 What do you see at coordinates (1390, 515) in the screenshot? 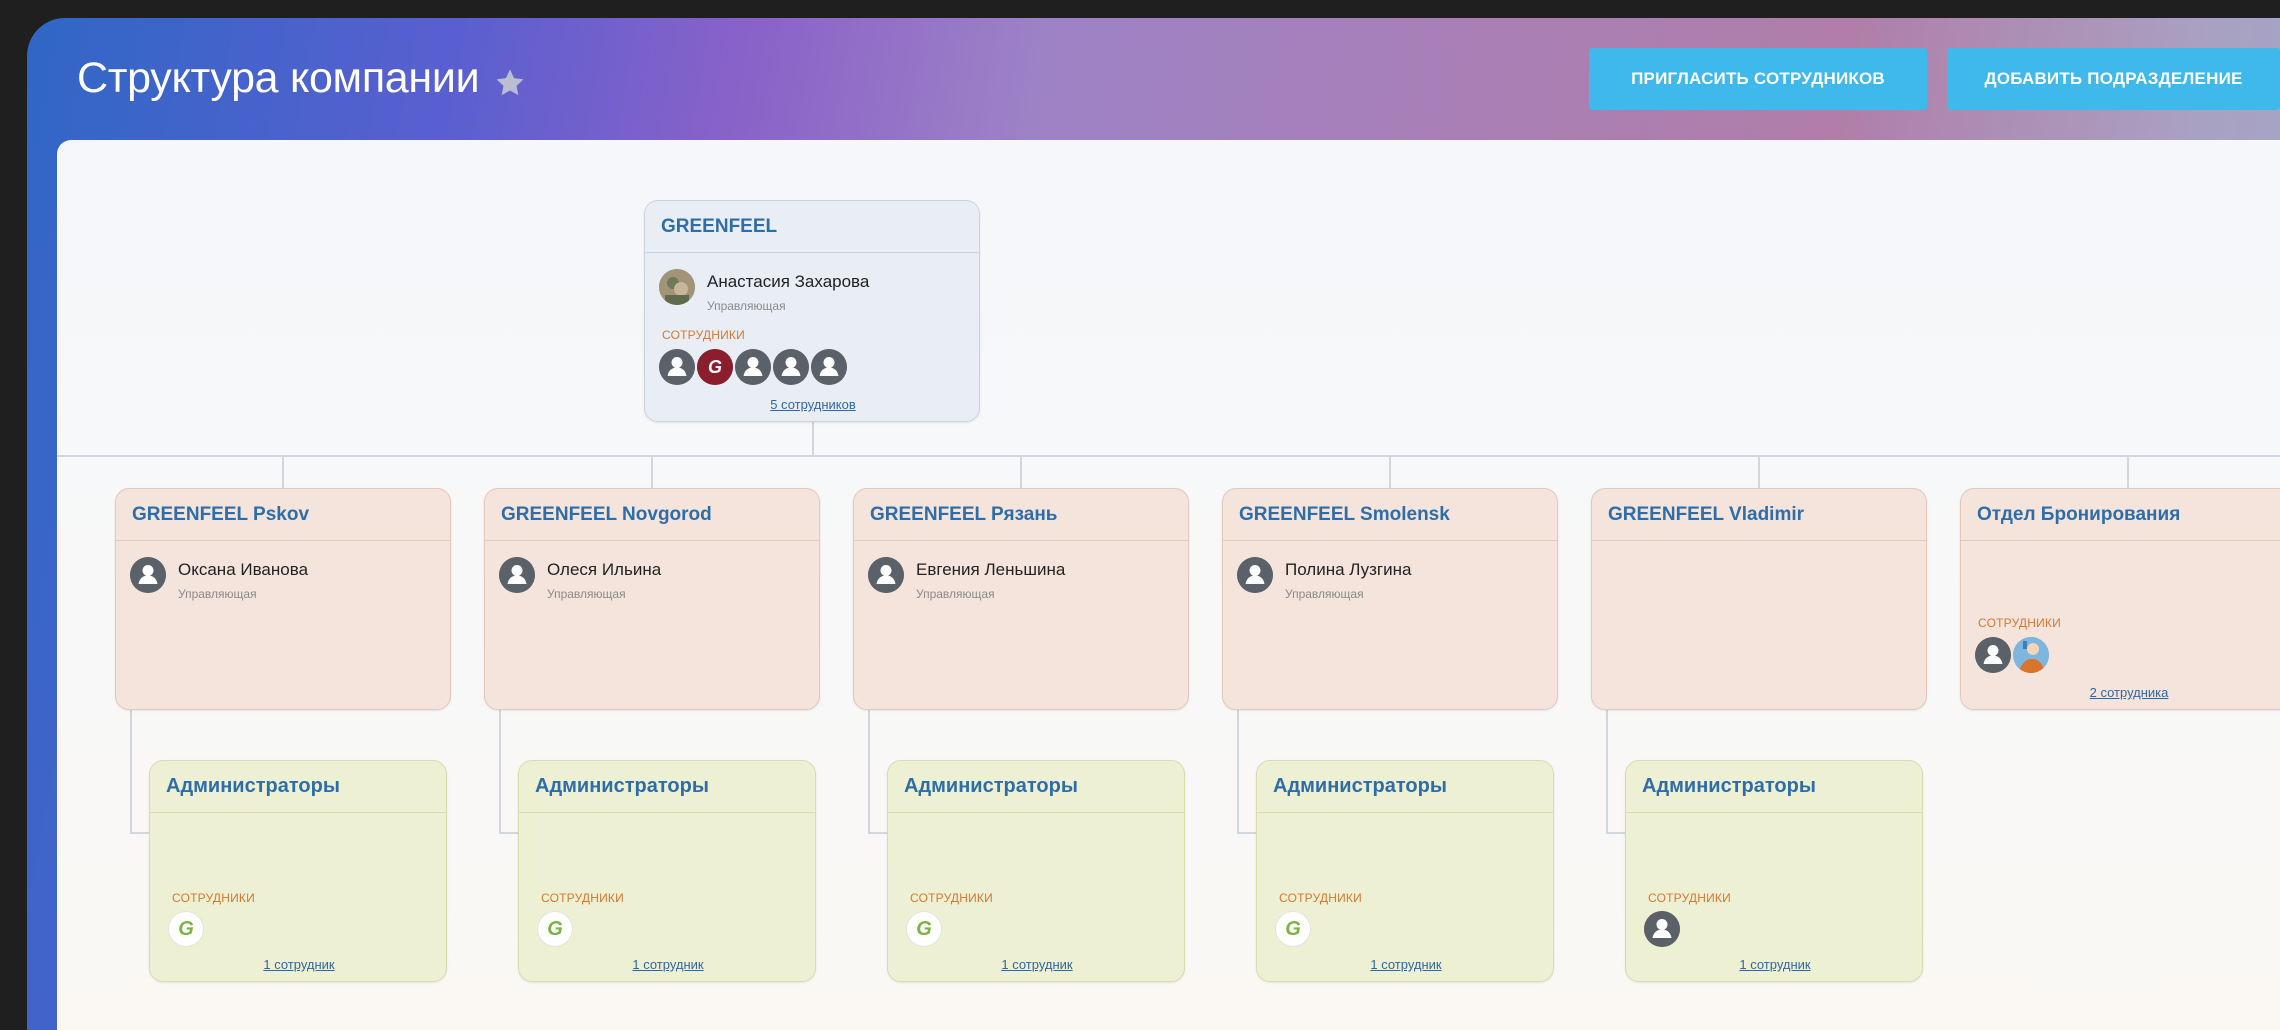
I see `department-name: GREENFEEL Smolensk` at bounding box center [1390, 515].